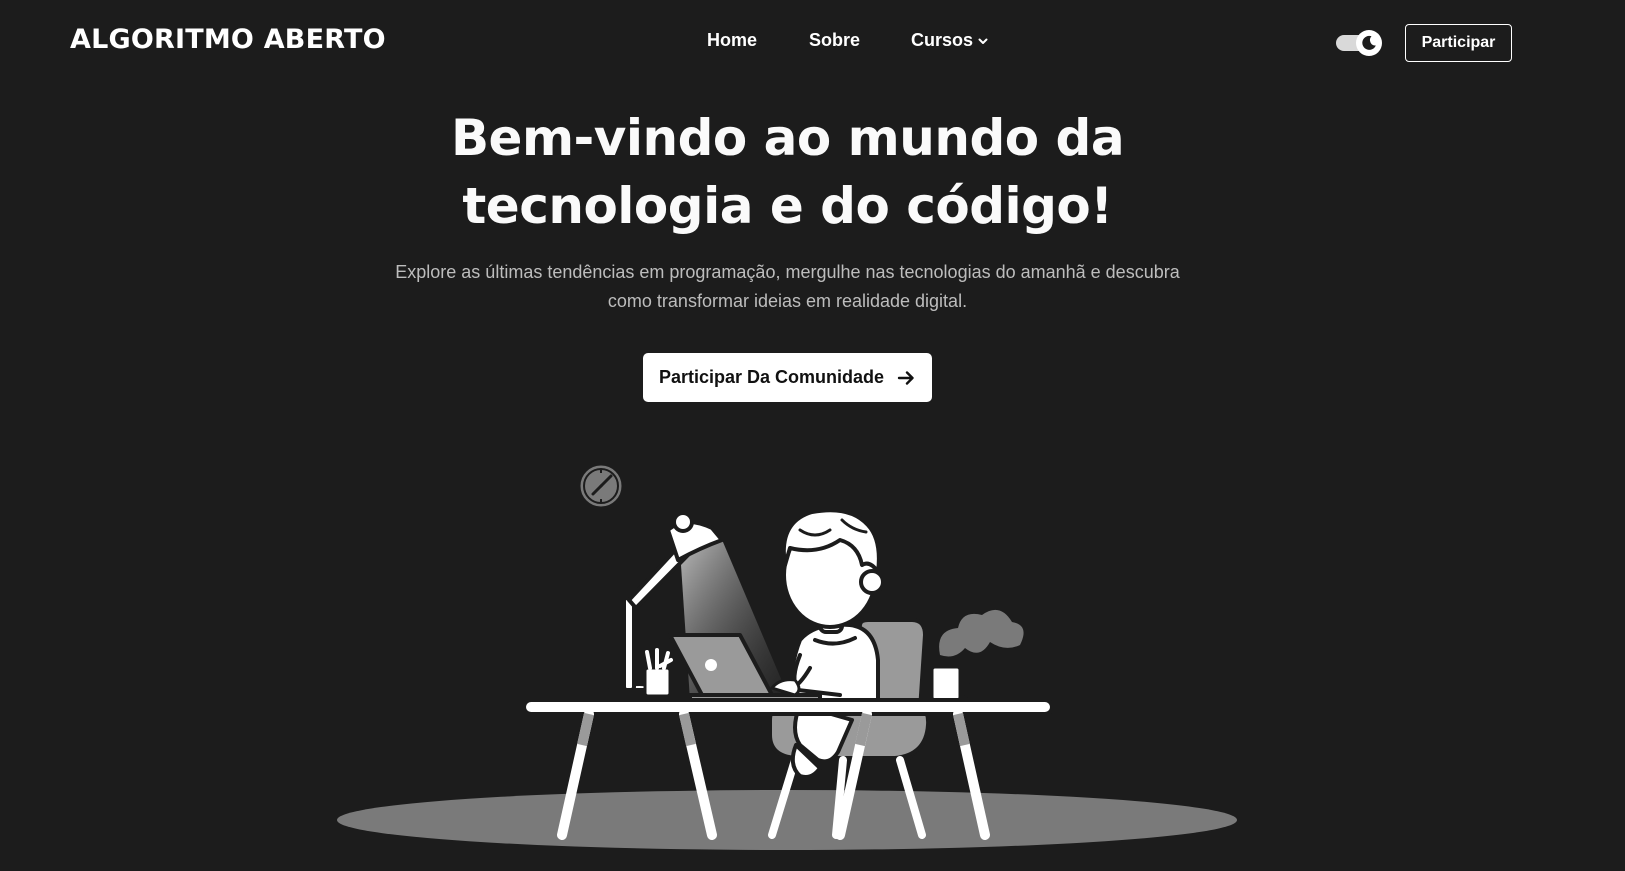 This screenshot has width=1625, height=871. I want to click on arrow-right-icon, so click(905, 377).